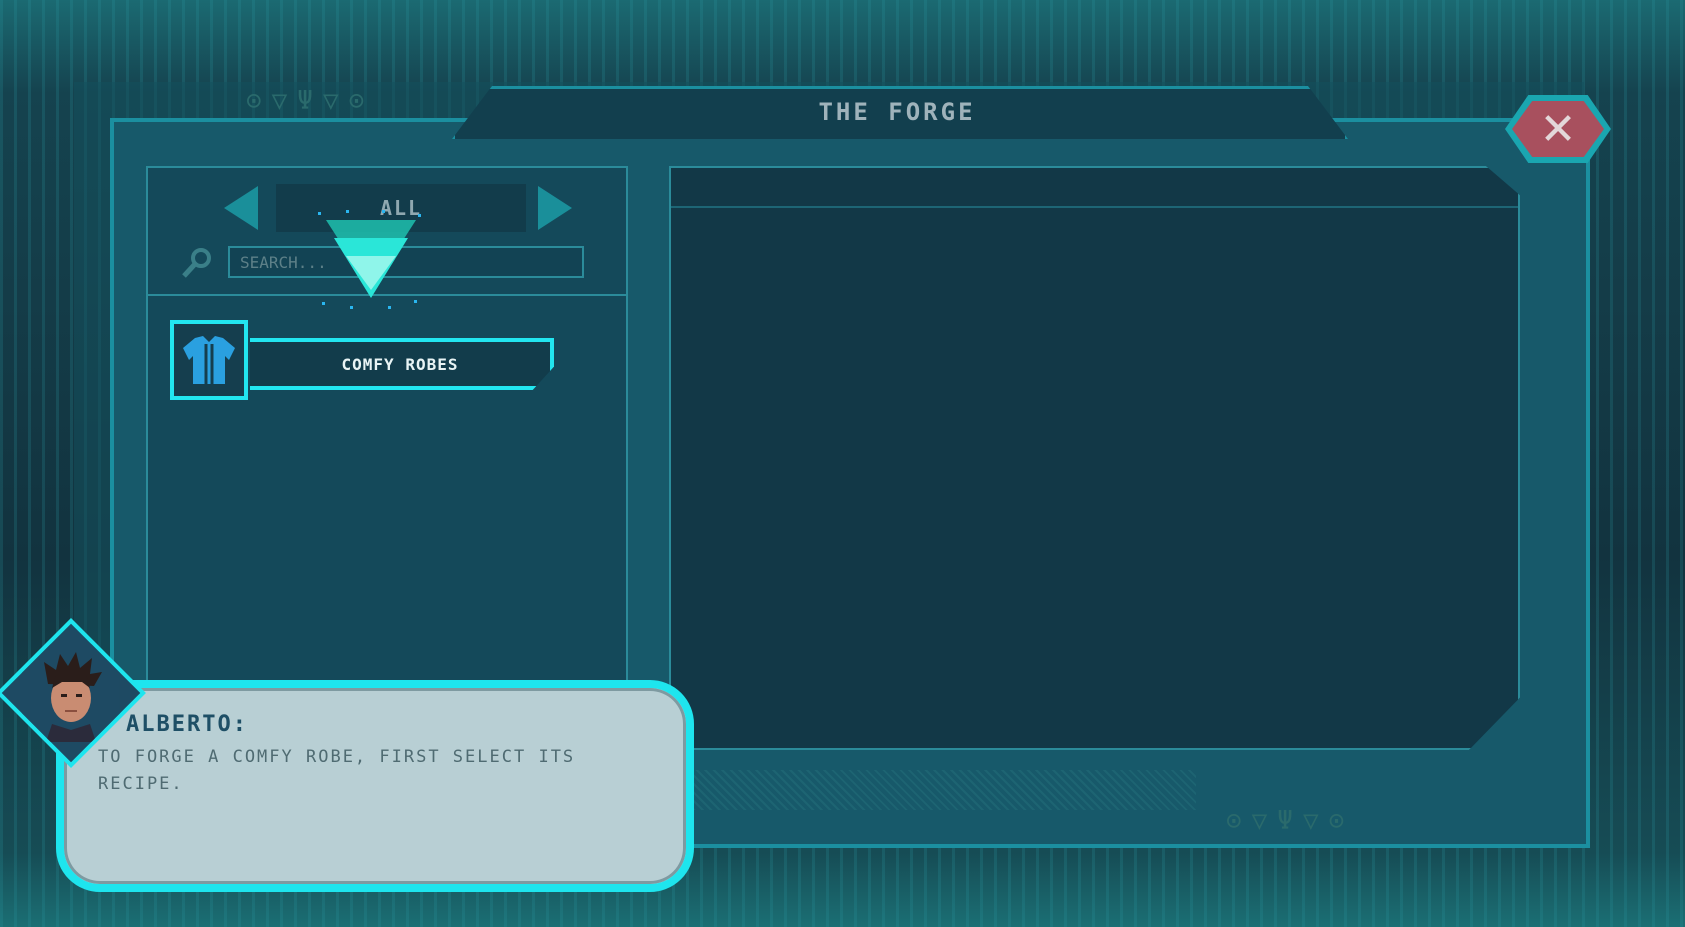 The width and height of the screenshot is (1685, 927). Describe the element at coordinates (897, 112) in the screenshot. I see `window-title: THE FORGE` at that location.